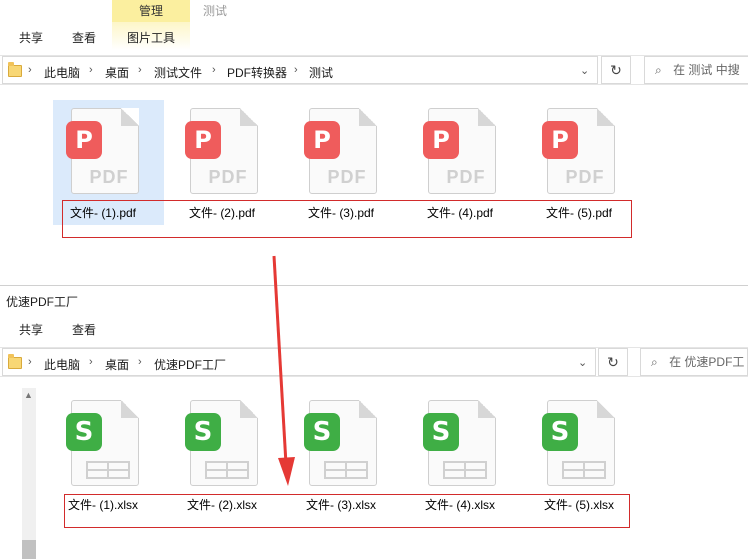  I want to click on file-item: S 文件- (4).xlsx, so click(460, 452).